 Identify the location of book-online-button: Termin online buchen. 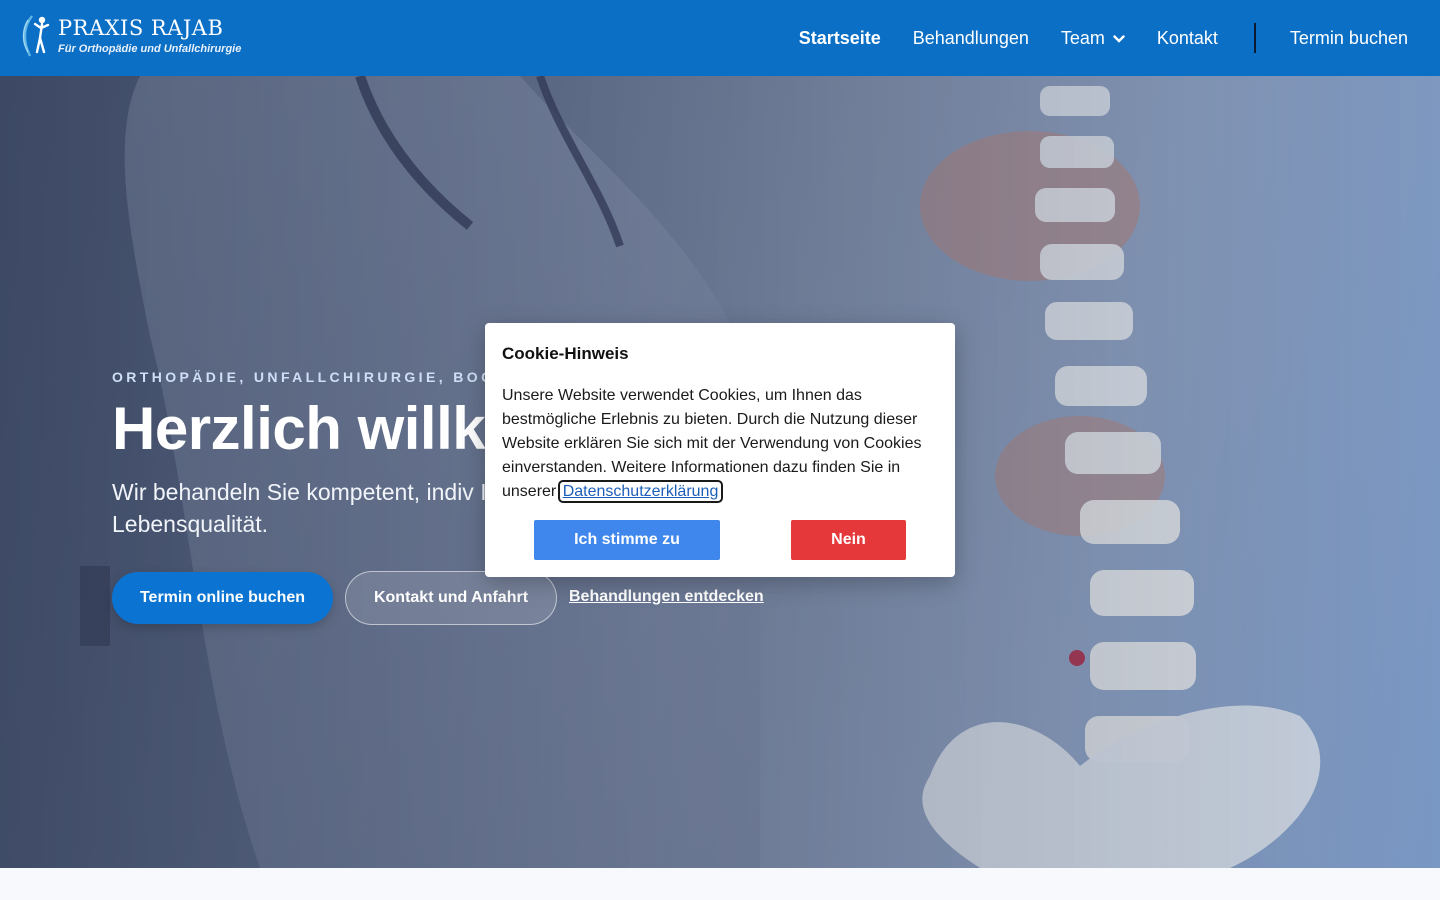
(222, 598).